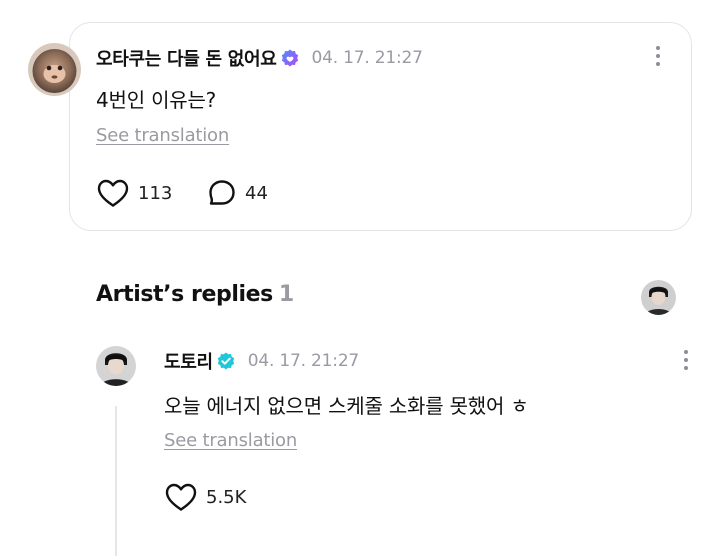 The width and height of the screenshot is (720, 556). Describe the element at coordinates (205, 497) in the screenshot. I see `reply-like-button: 5.5K` at that location.